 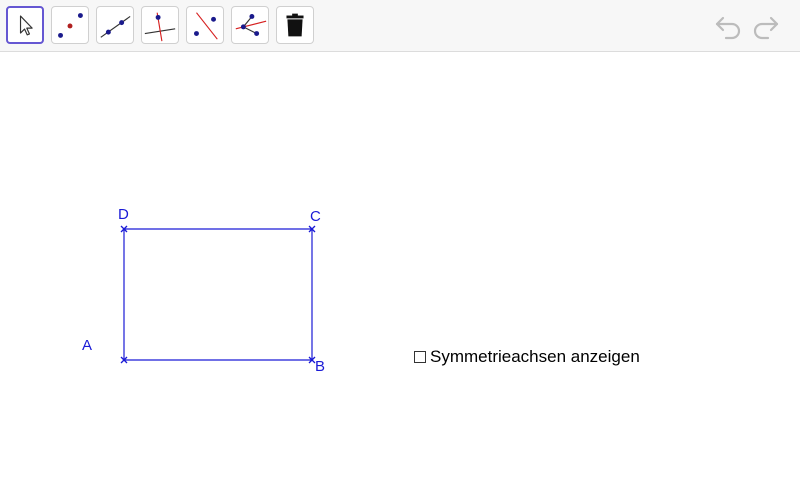 I want to click on toolbar, so click(x=400, y=26).